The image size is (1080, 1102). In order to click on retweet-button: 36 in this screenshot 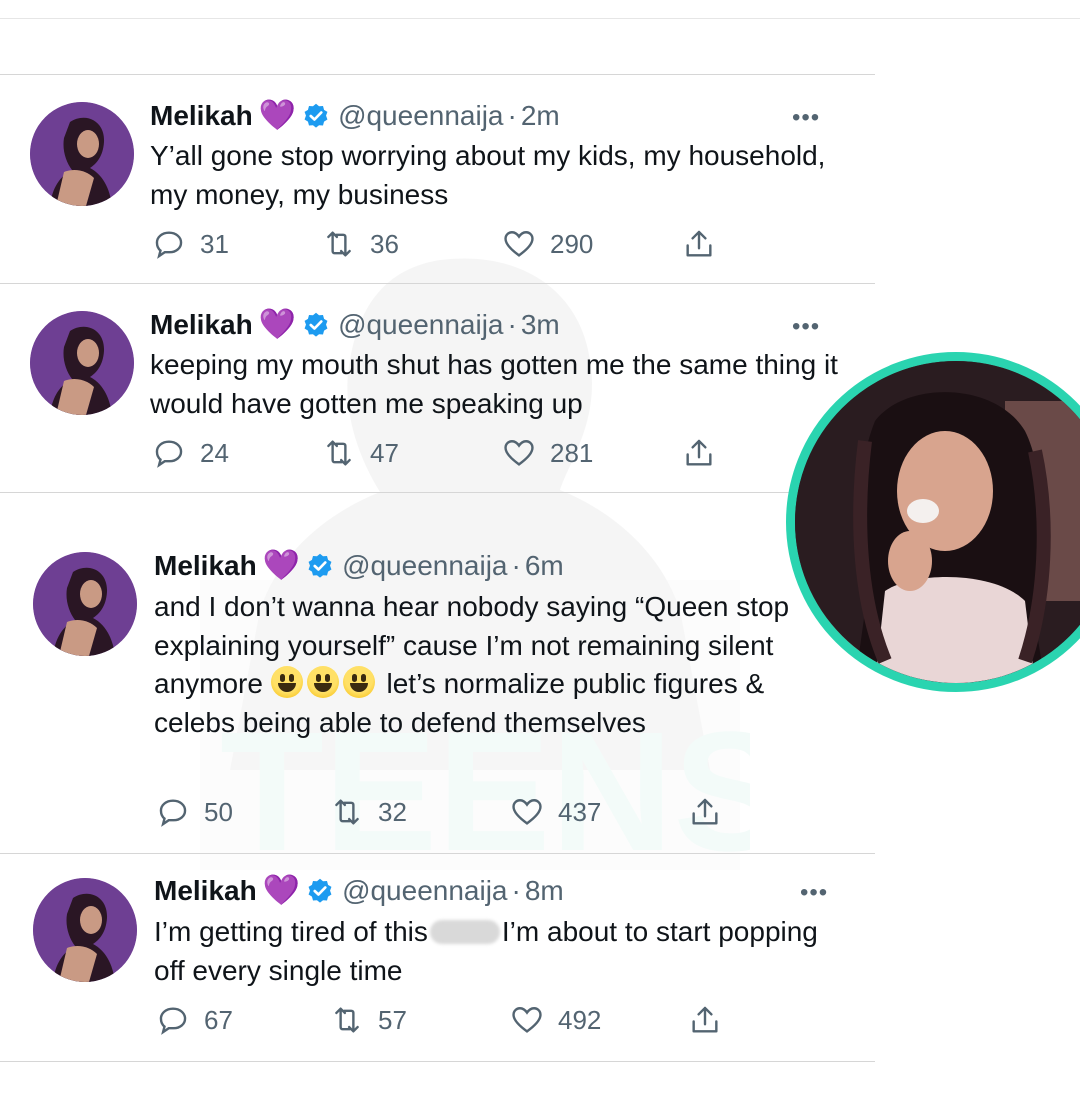, I will do `click(412, 244)`.